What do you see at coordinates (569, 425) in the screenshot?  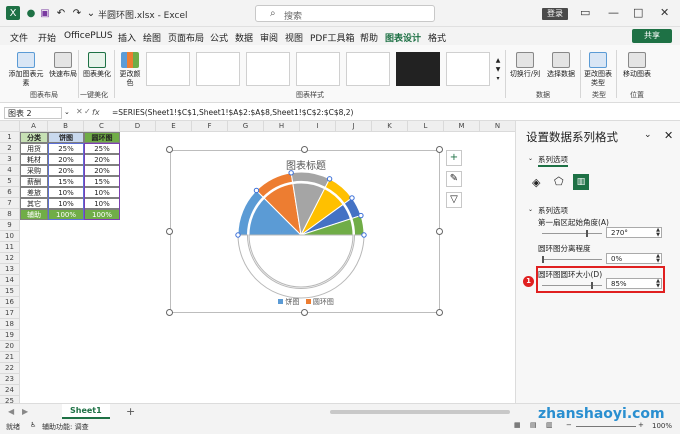 I see `zoom-out-icon: −` at bounding box center [569, 425].